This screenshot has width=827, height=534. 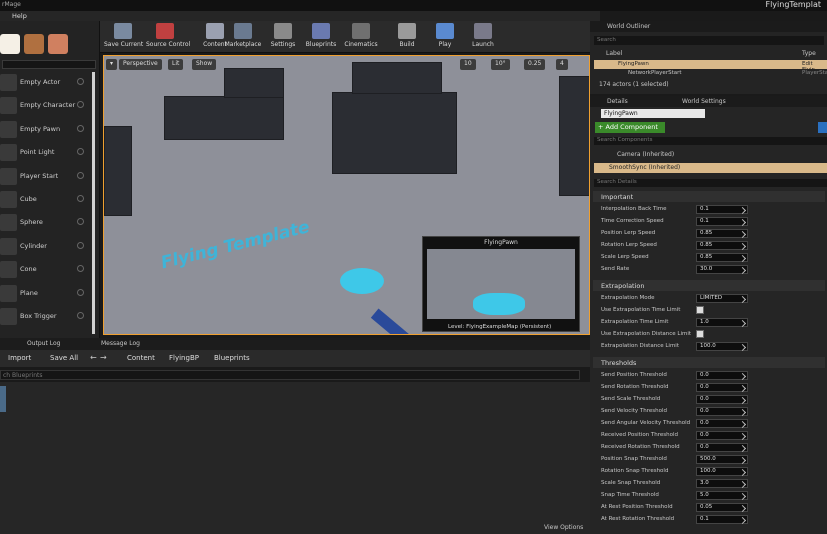 What do you see at coordinates (48, 130) in the screenshot?
I see `place-item-empty-pawn: Empty Pawn` at bounding box center [48, 130].